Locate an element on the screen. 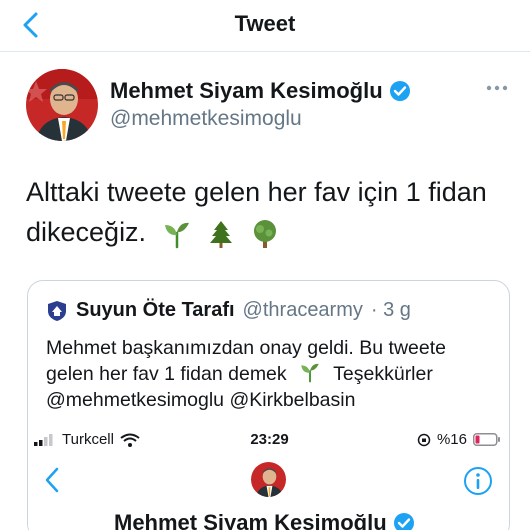 Image resolution: width=530 pixels, height=530 pixels. quoted-line-2-tail: Teşekkürler is located at coordinates (383, 374).